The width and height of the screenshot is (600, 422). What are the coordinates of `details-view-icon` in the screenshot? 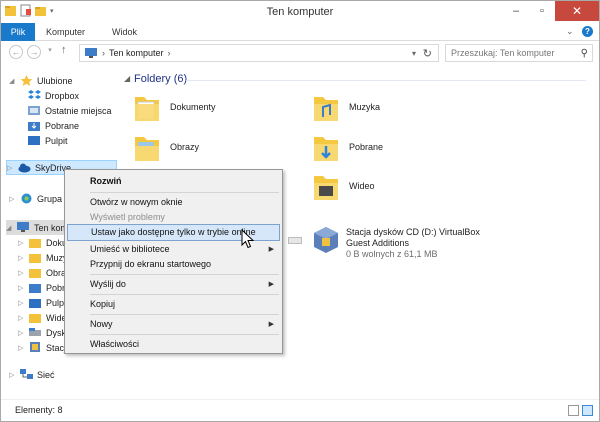 It's located at (573, 410).